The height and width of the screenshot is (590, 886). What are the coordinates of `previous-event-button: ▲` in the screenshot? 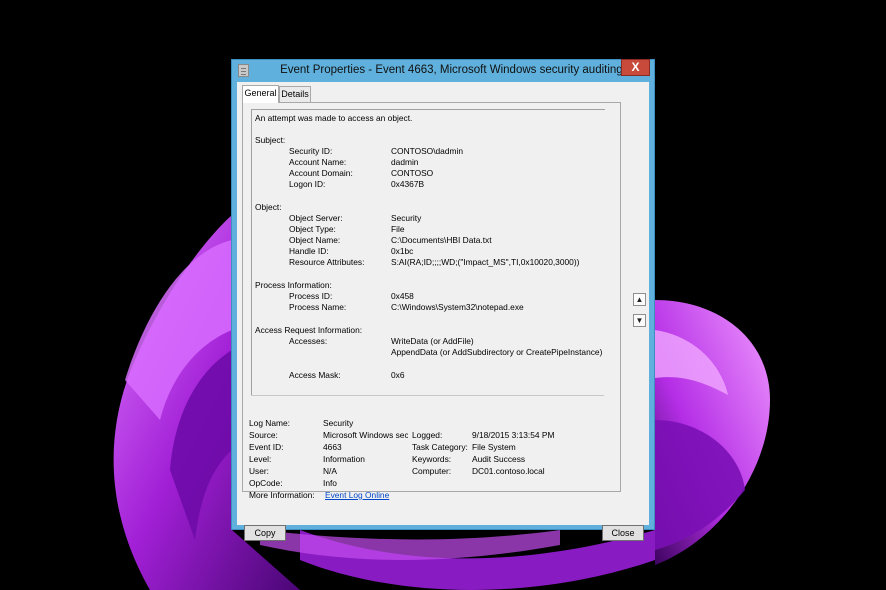 It's located at (639, 299).